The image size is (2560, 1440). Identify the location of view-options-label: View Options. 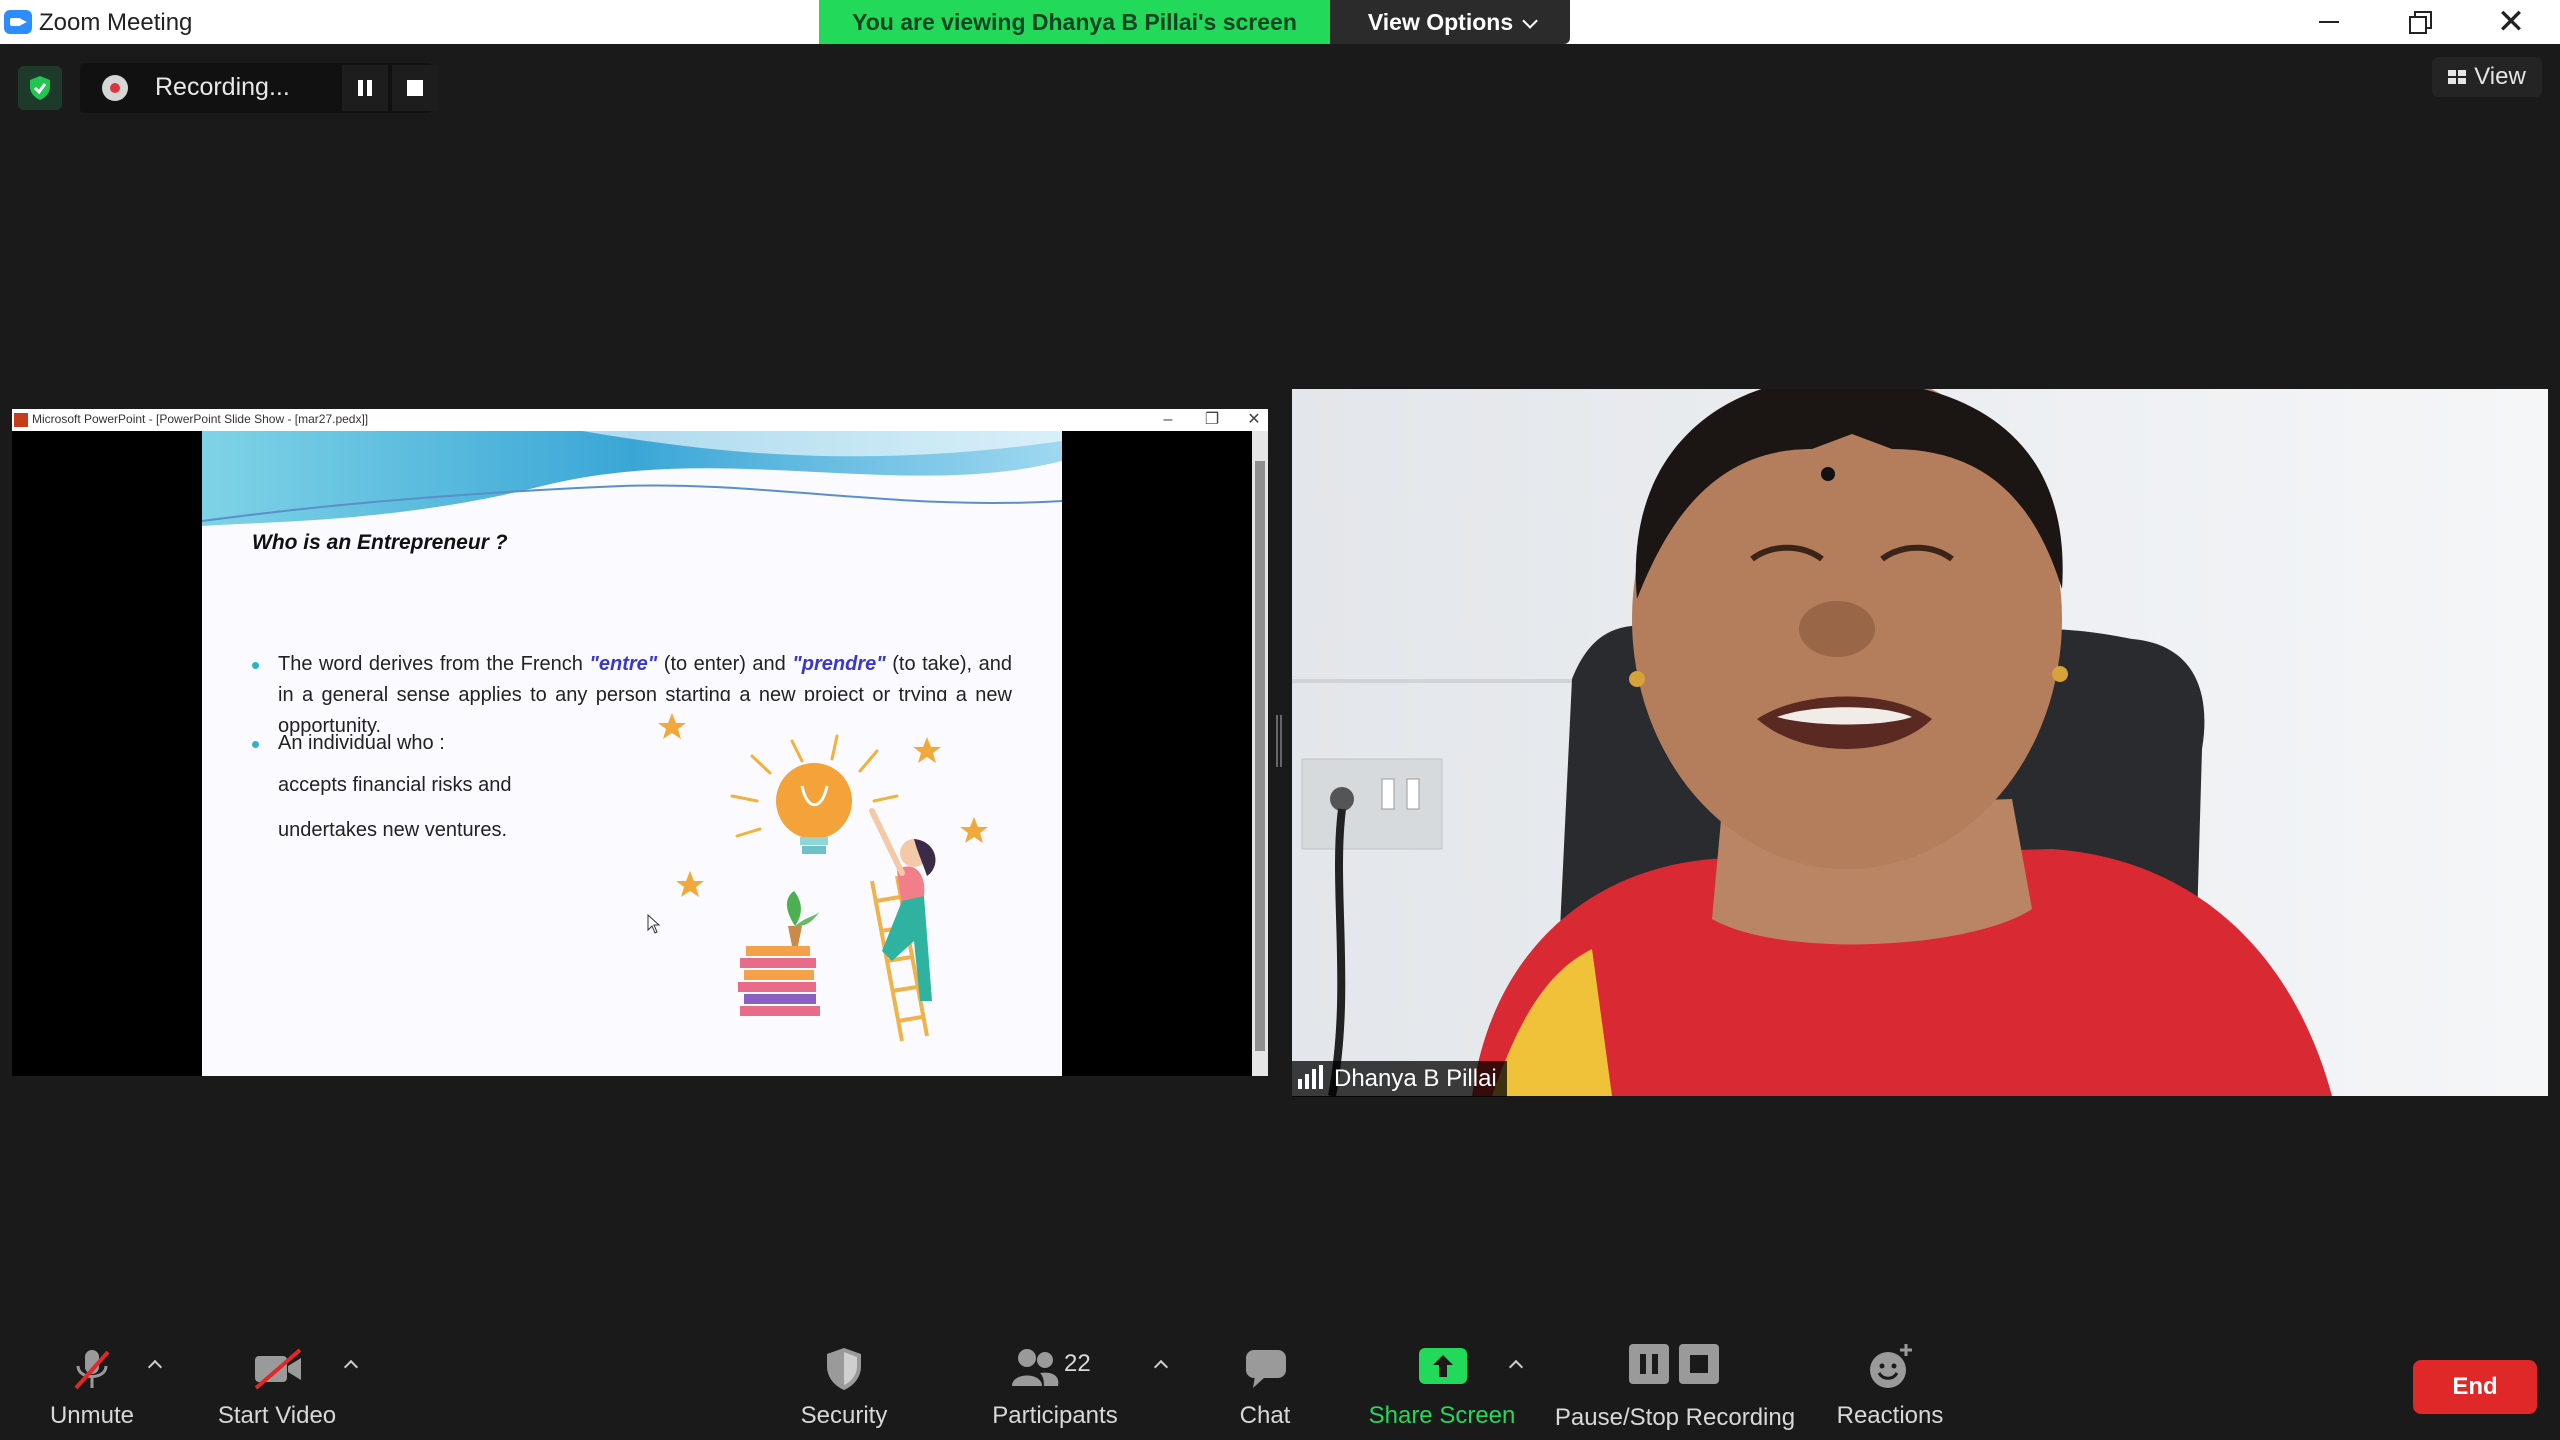
(1440, 22).